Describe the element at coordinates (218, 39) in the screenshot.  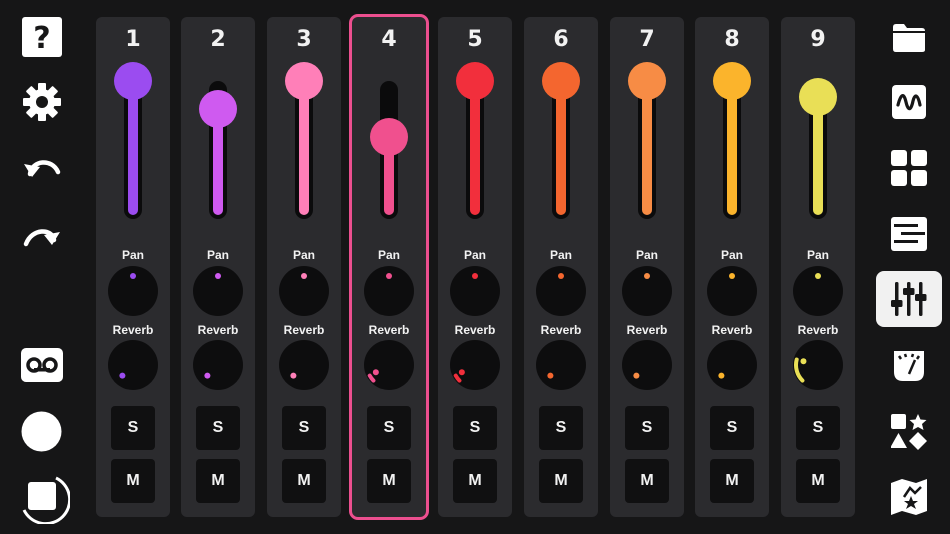
I see `channel-number: 2` at that location.